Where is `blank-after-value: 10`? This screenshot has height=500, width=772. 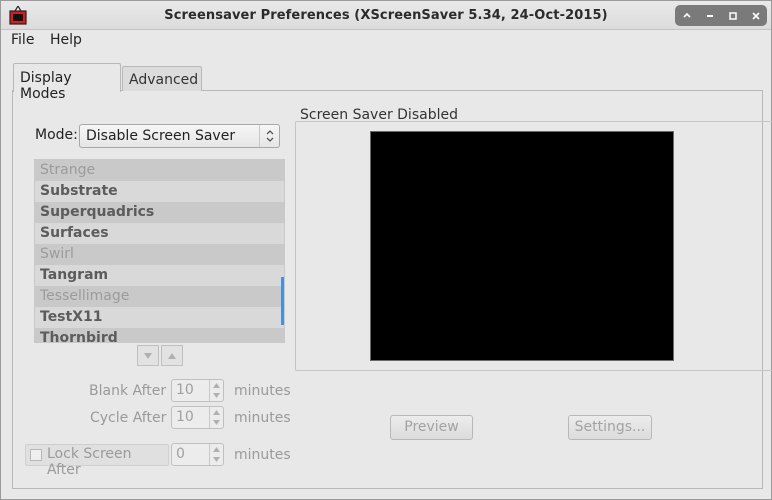 blank-after-value: 10 is located at coordinates (185, 390).